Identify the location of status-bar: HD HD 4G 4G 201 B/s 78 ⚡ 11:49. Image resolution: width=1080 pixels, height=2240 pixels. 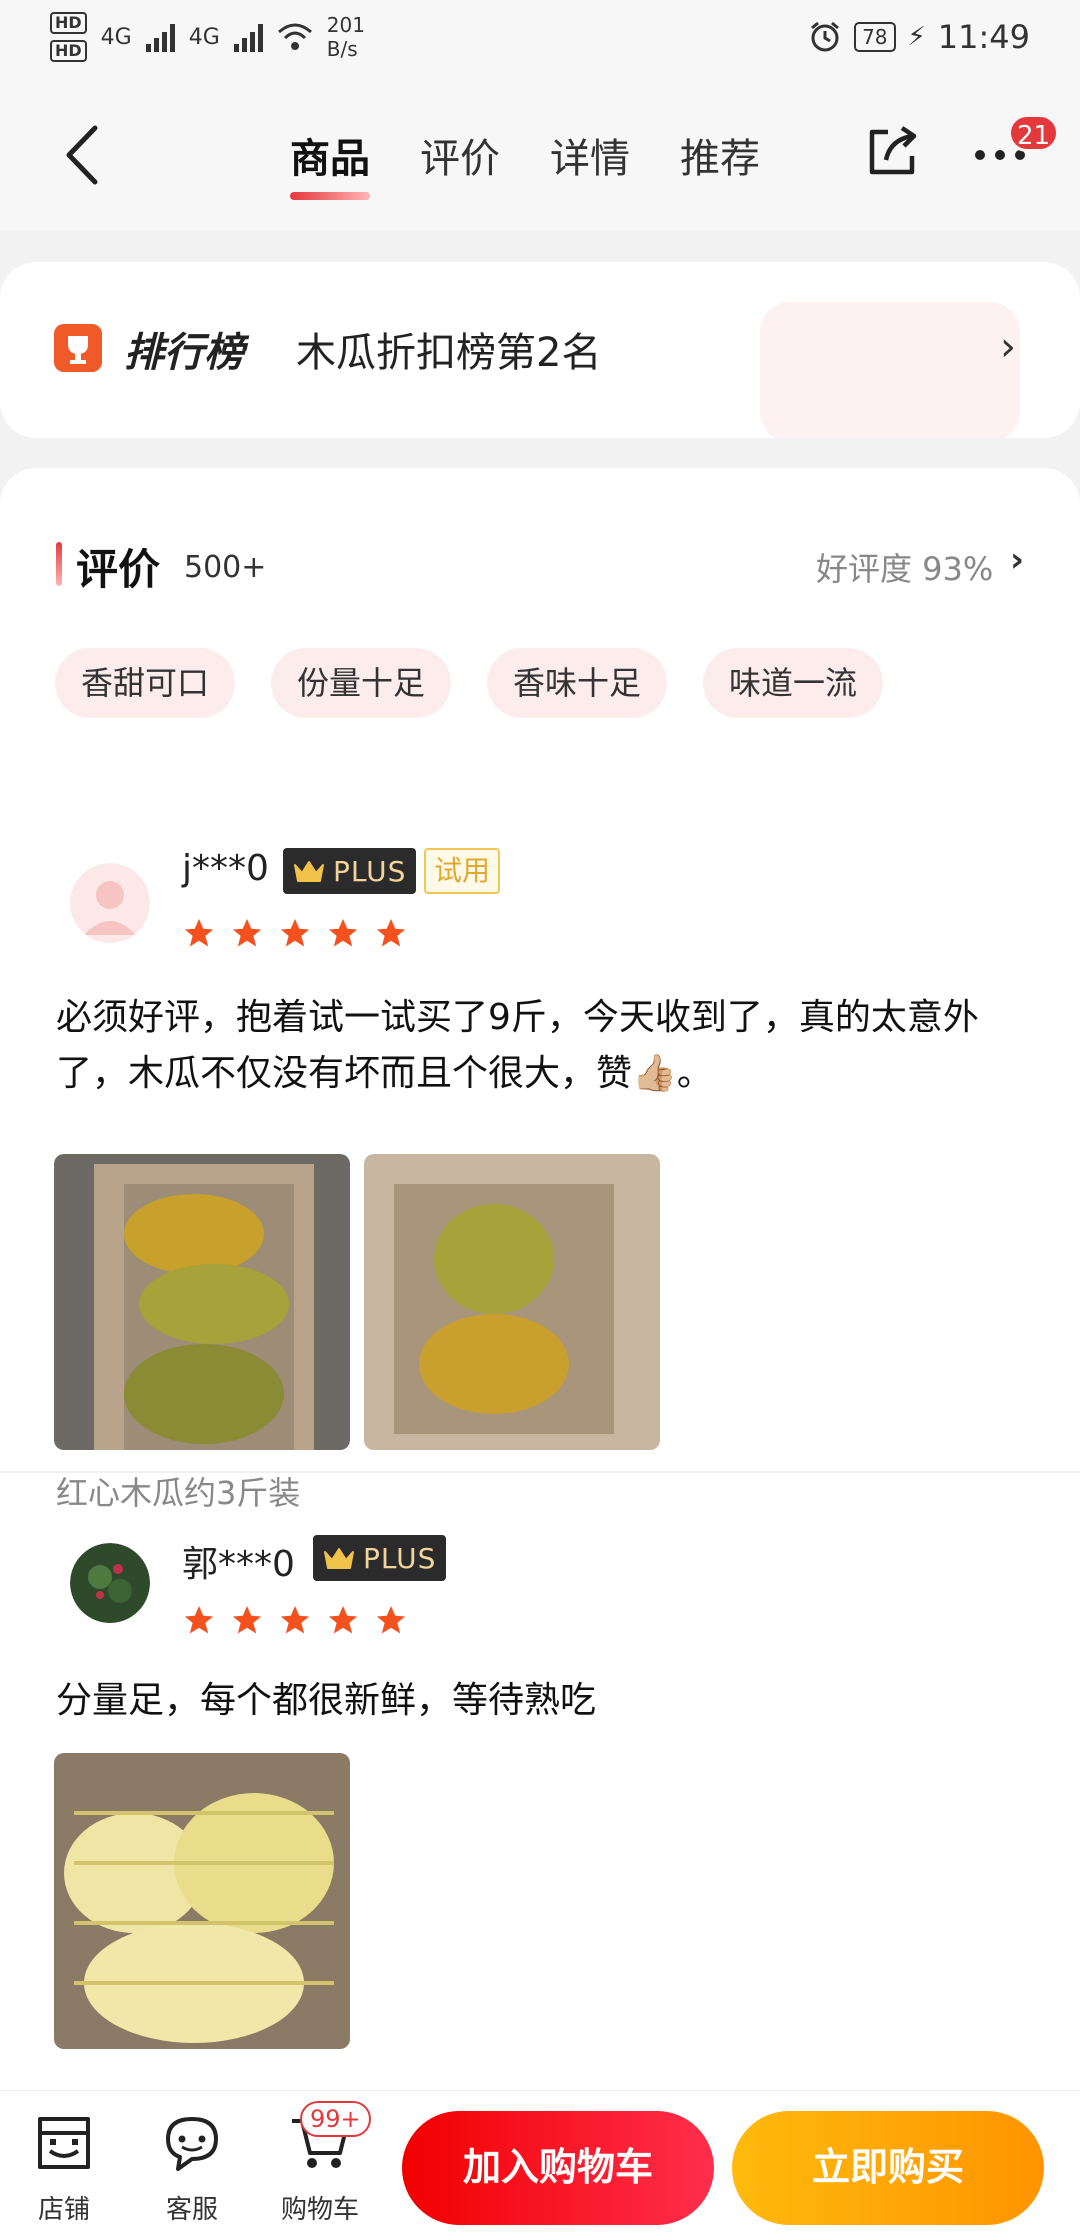
(540, 40).